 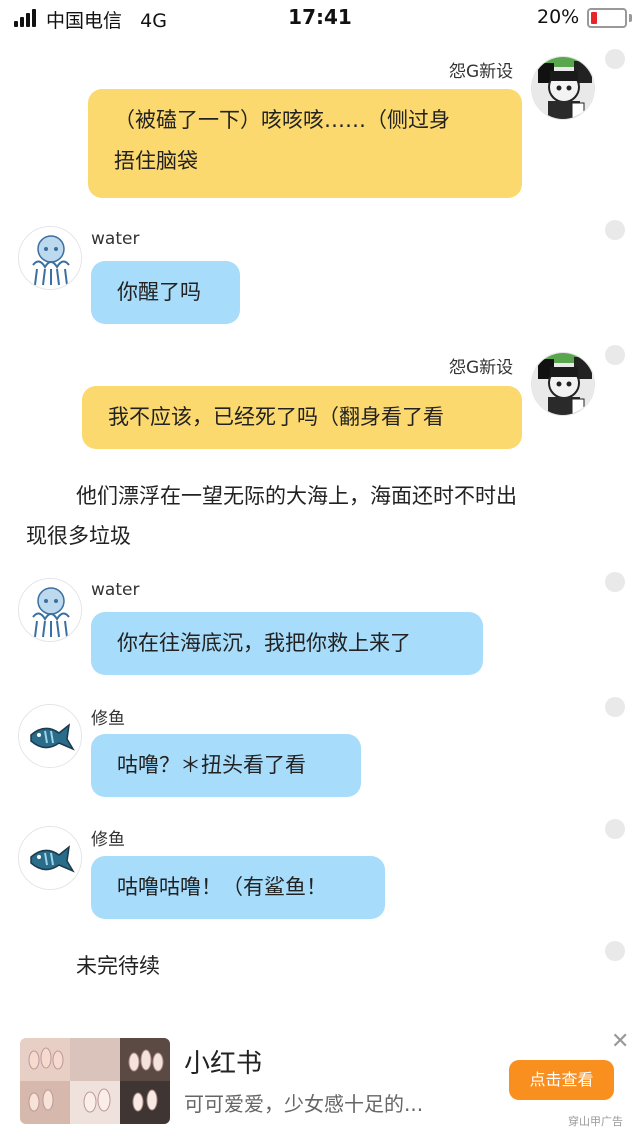 I want to click on message-bubble: 咕噜咕噜！（有鲨鱼！, so click(x=238, y=887).